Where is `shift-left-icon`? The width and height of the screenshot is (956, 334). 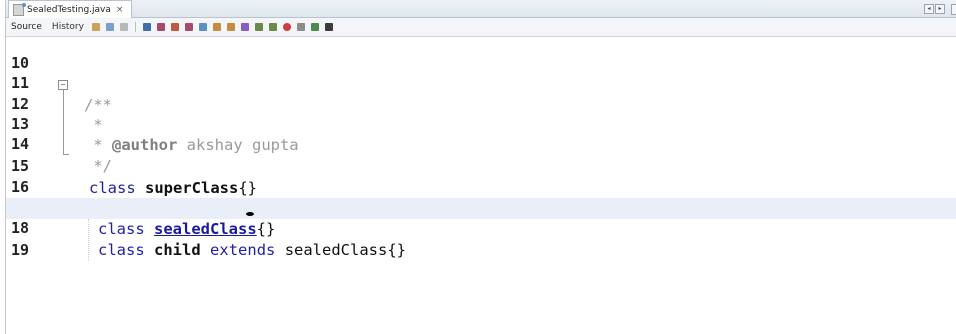 shift-left-icon is located at coordinates (258, 27).